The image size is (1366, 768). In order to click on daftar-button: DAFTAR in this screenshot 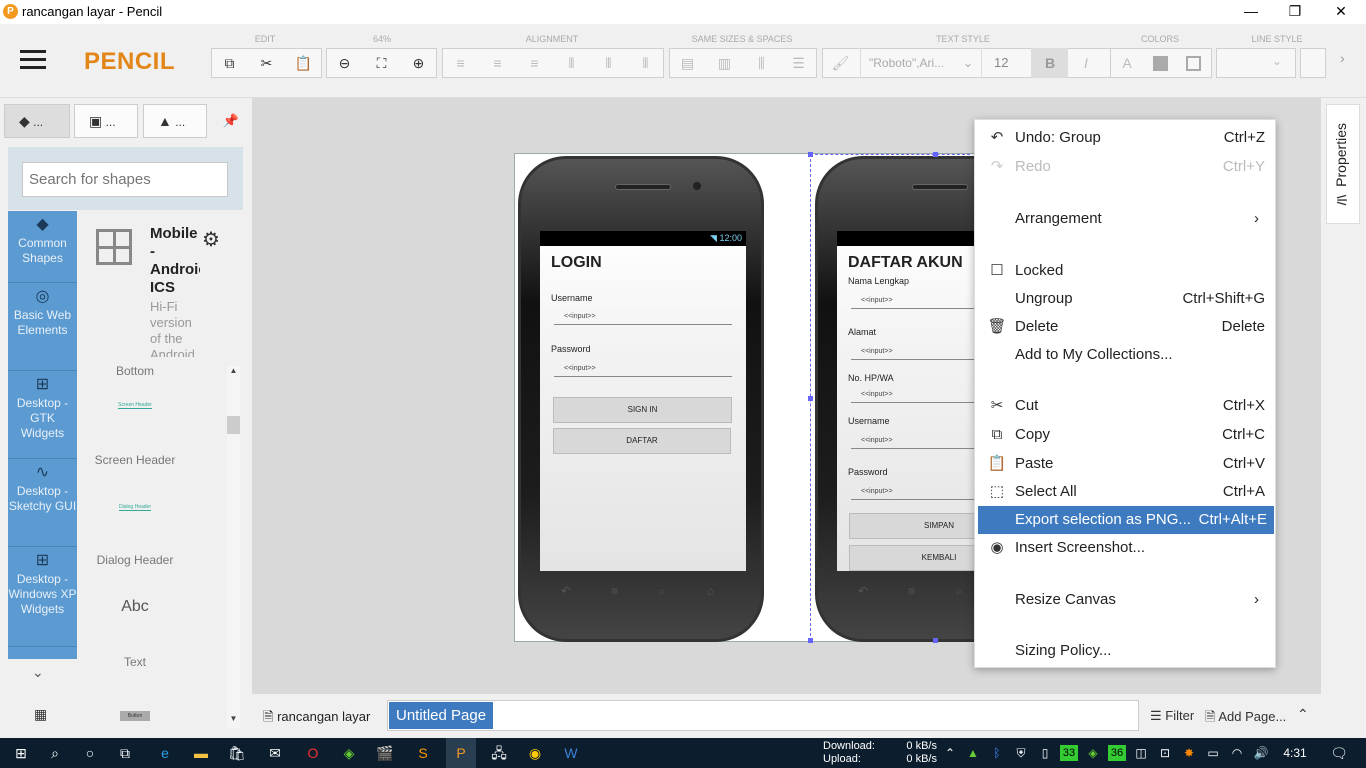, I will do `click(642, 441)`.